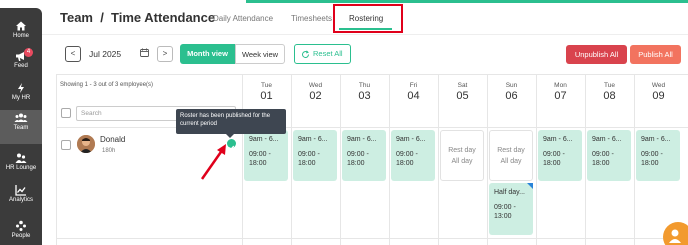 The width and height of the screenshot is (688, 245). I want to click on sidebar-item-label: Team, so click(21, 128).